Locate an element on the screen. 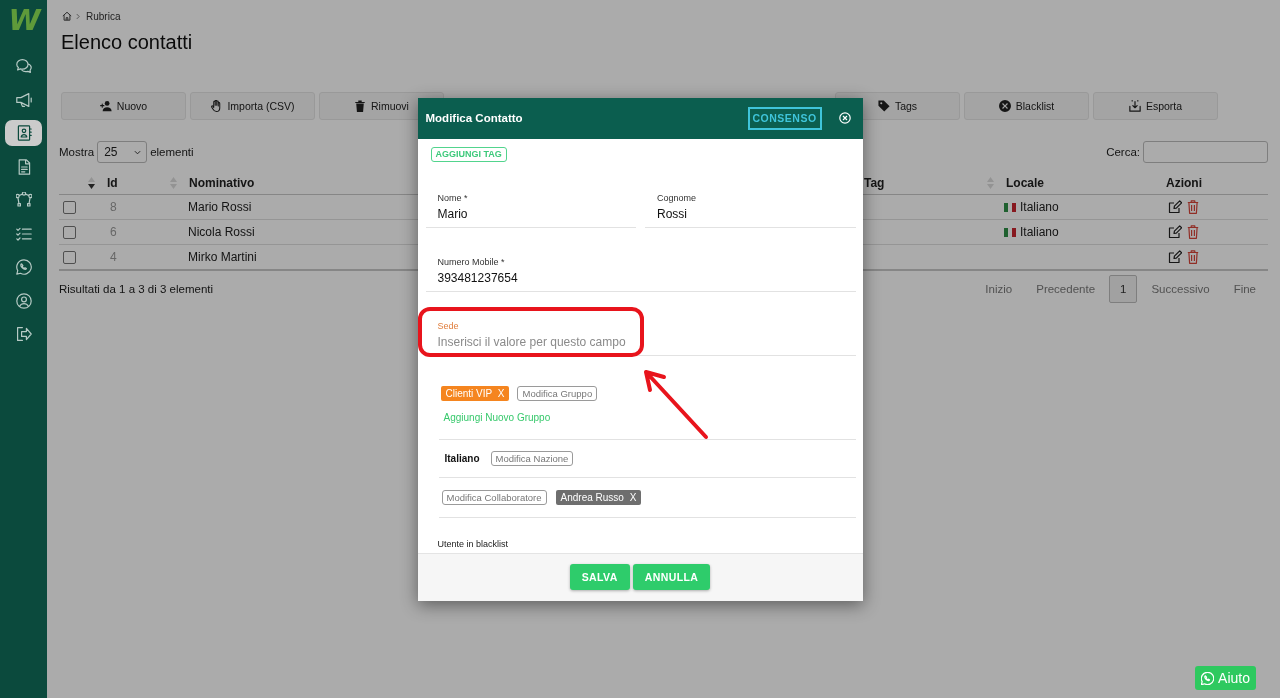  text-field: Rossi is located at coordinates (750, 217).